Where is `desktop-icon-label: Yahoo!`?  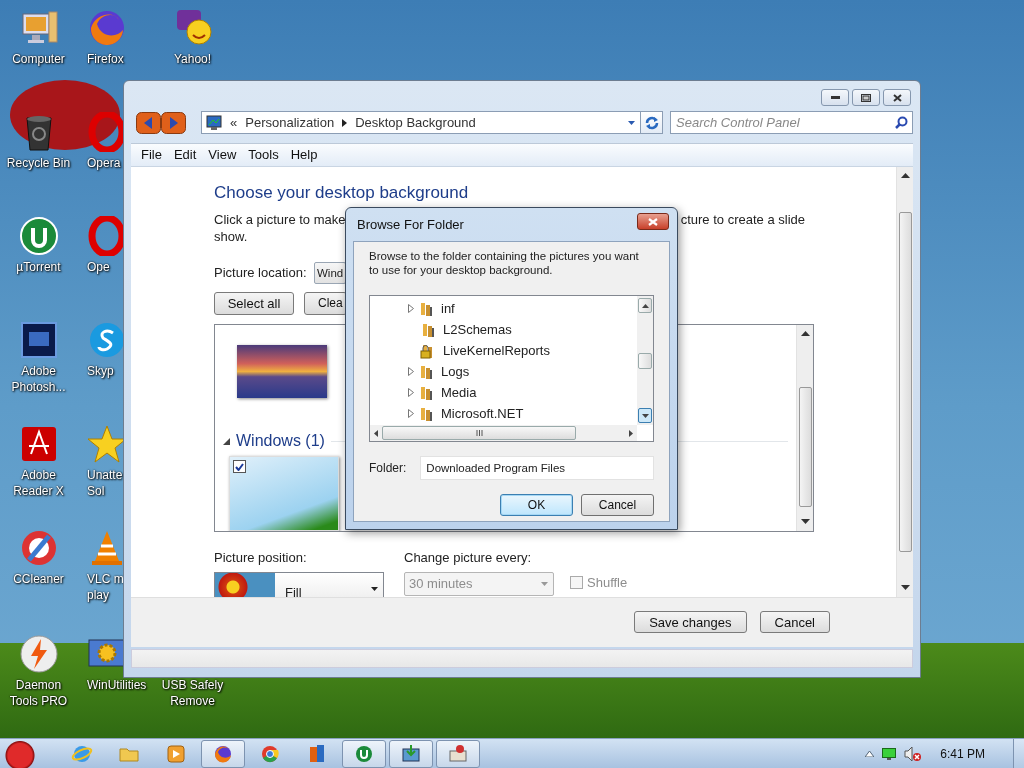 desktop-icon-label: Yahoo! is located at coordinates (192, 59).